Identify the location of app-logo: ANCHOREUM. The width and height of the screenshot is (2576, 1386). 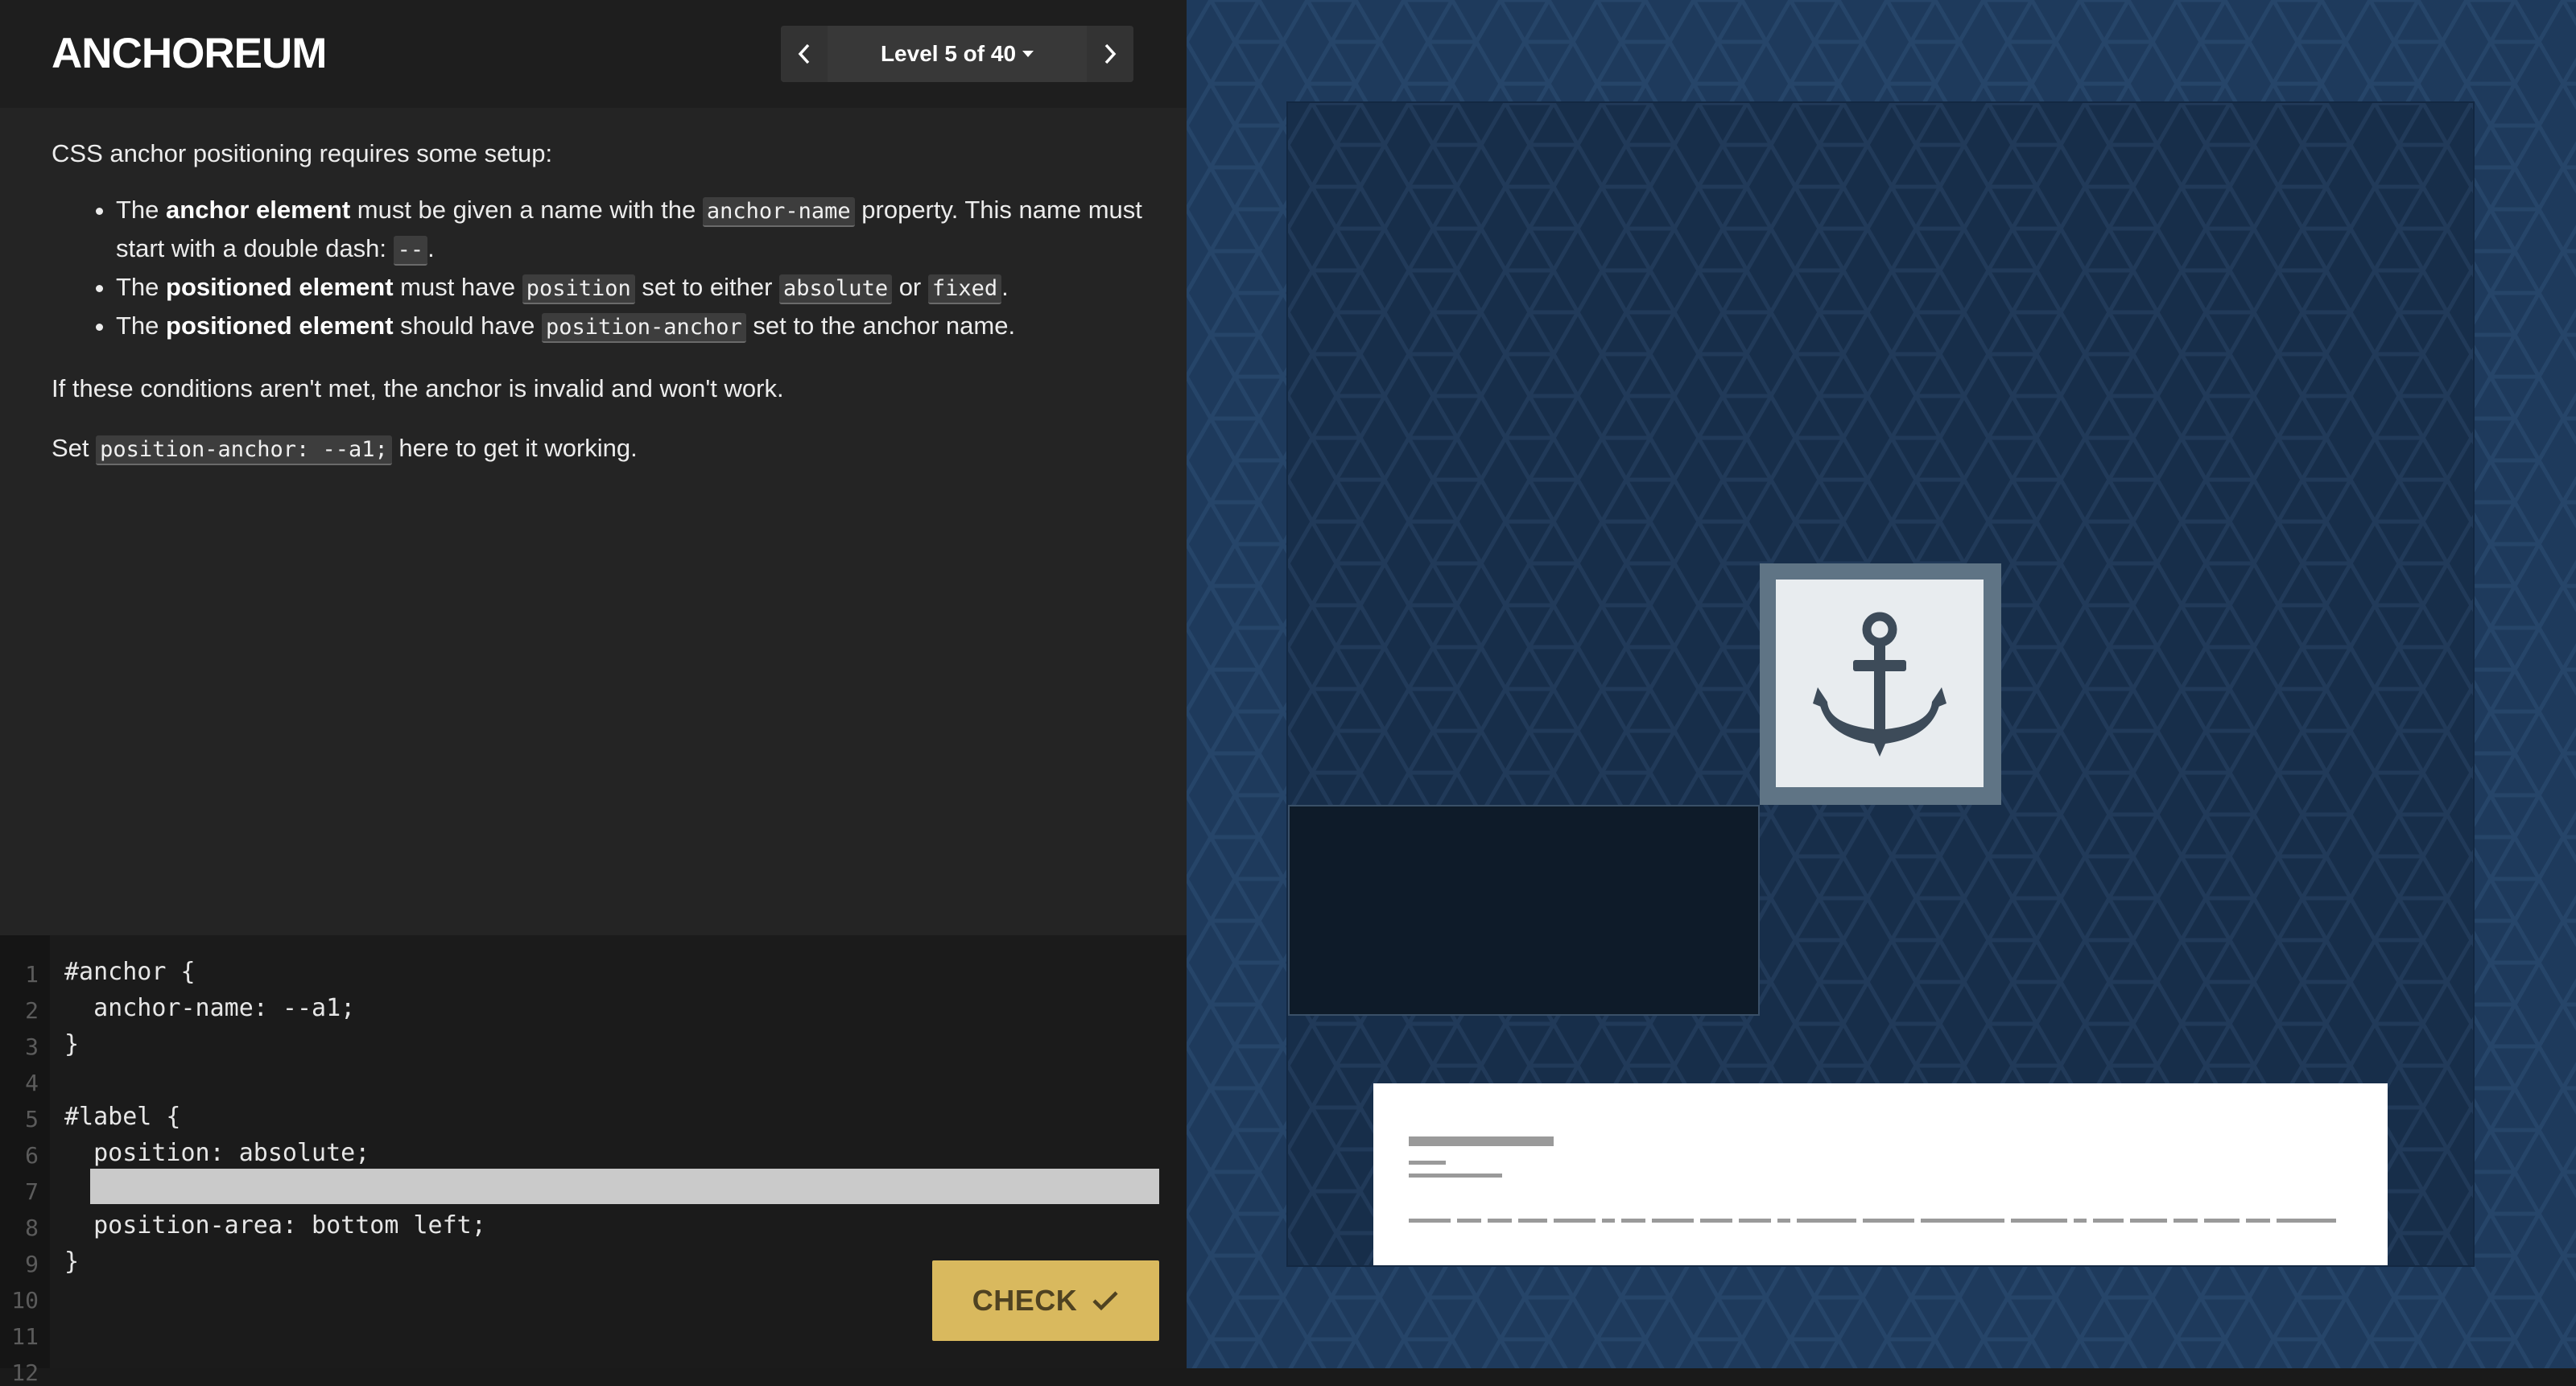
(189, 53).